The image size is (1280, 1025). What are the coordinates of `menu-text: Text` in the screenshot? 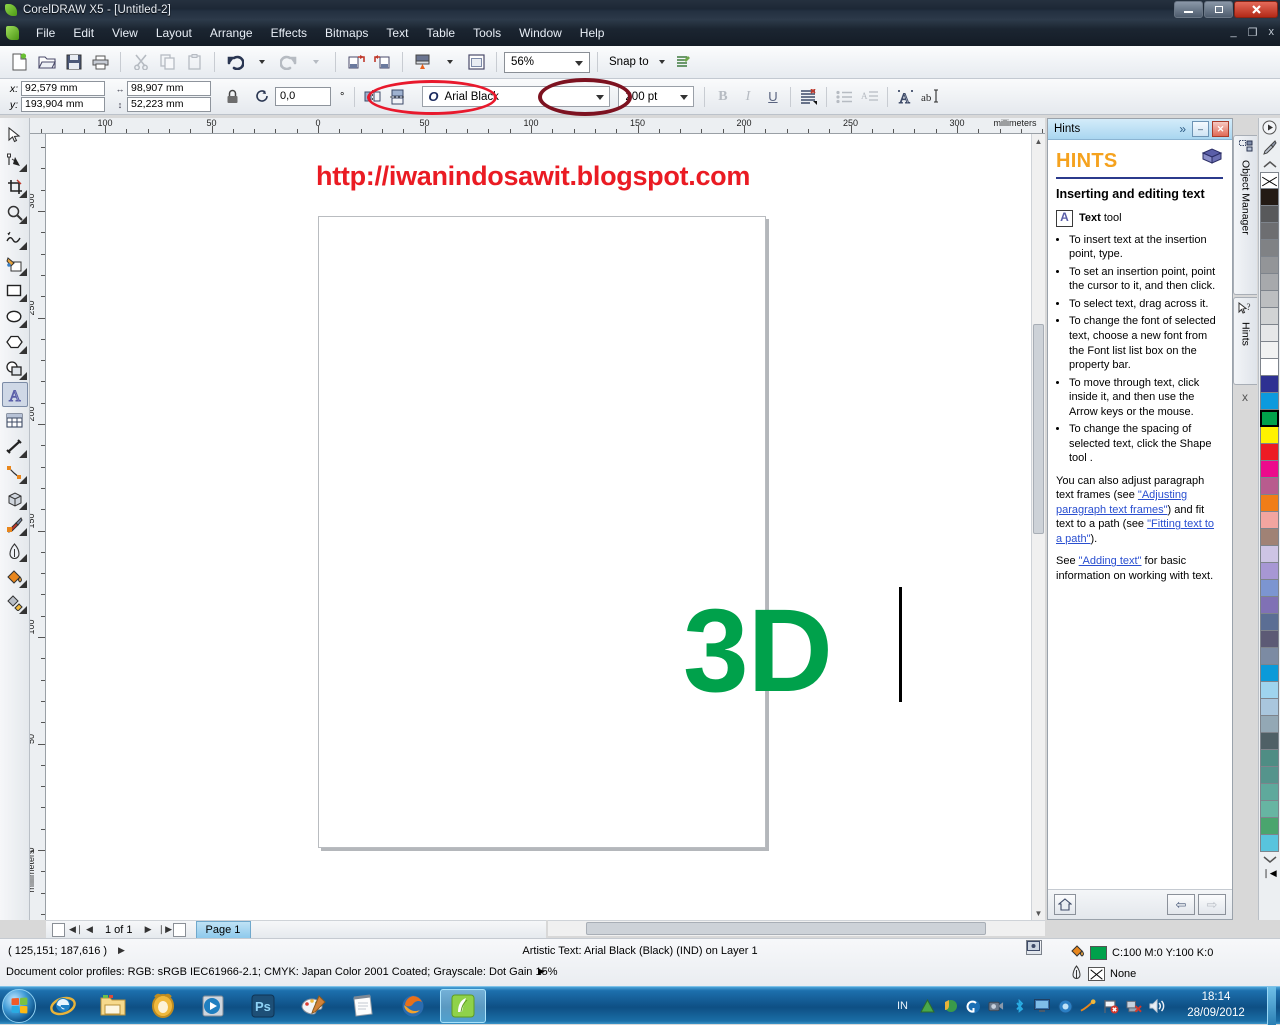 It's located at (397, 33).